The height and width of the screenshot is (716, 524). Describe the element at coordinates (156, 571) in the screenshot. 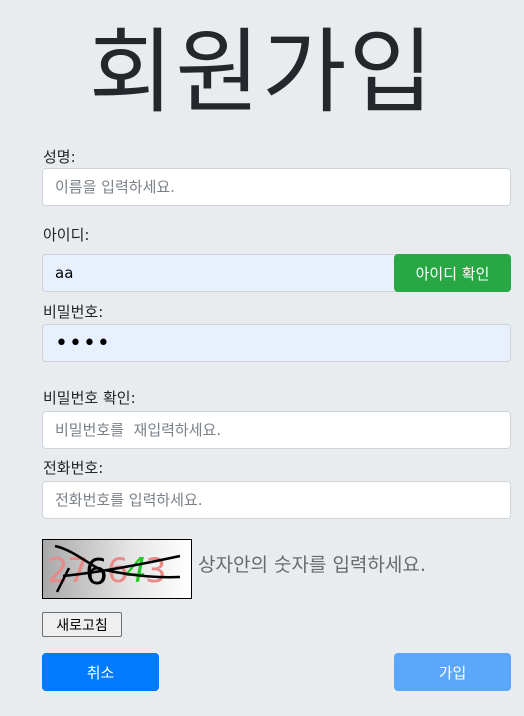

I see `captcha-digit-6: 3` at that location.